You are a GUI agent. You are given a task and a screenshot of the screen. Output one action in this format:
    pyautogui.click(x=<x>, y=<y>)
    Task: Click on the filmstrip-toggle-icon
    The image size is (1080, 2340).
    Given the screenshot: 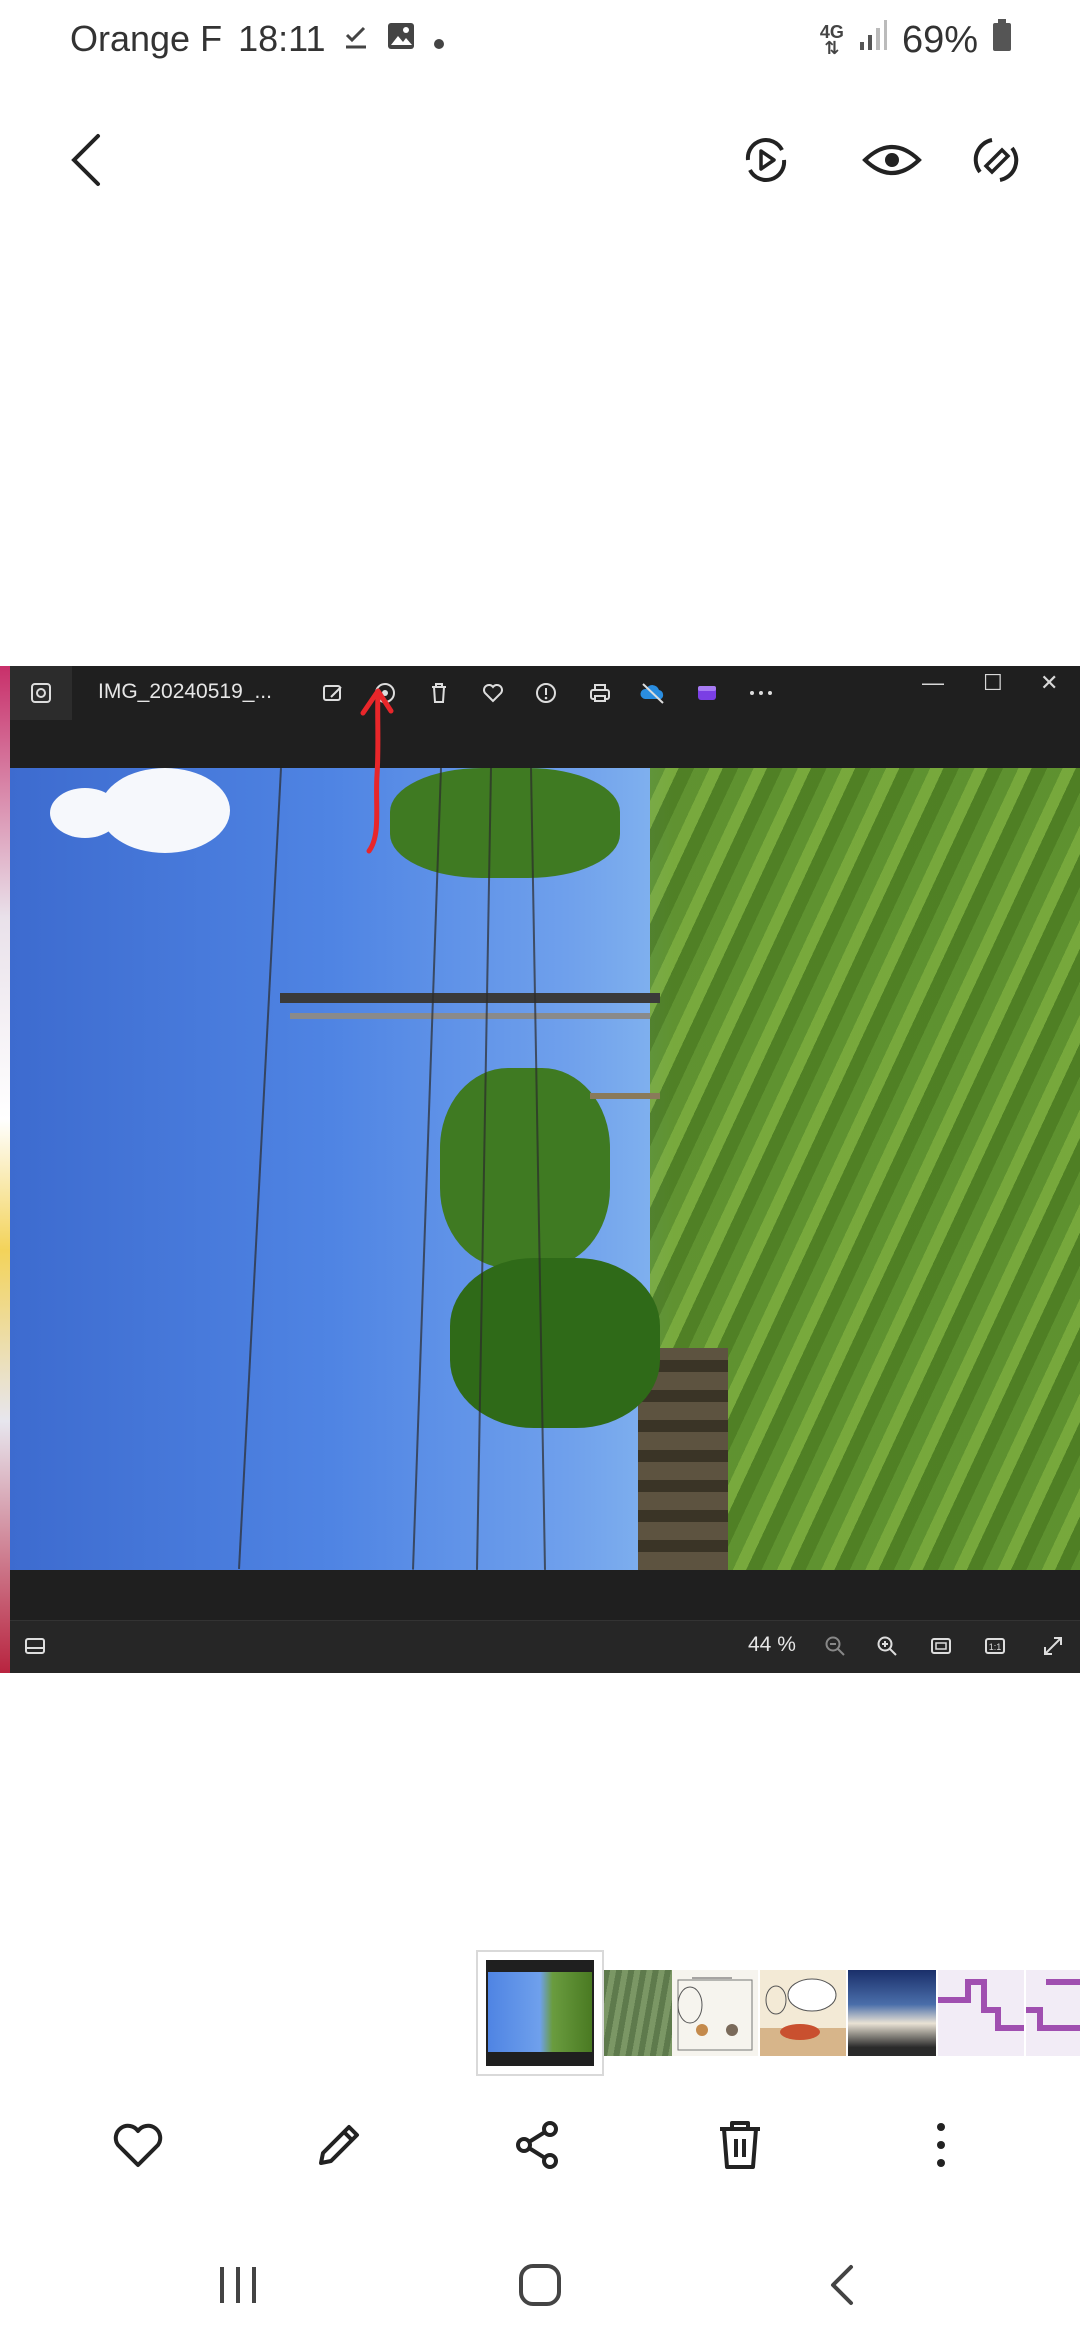 What is the action you would take?
    pyautogui.click(x=35, y=1646)
    